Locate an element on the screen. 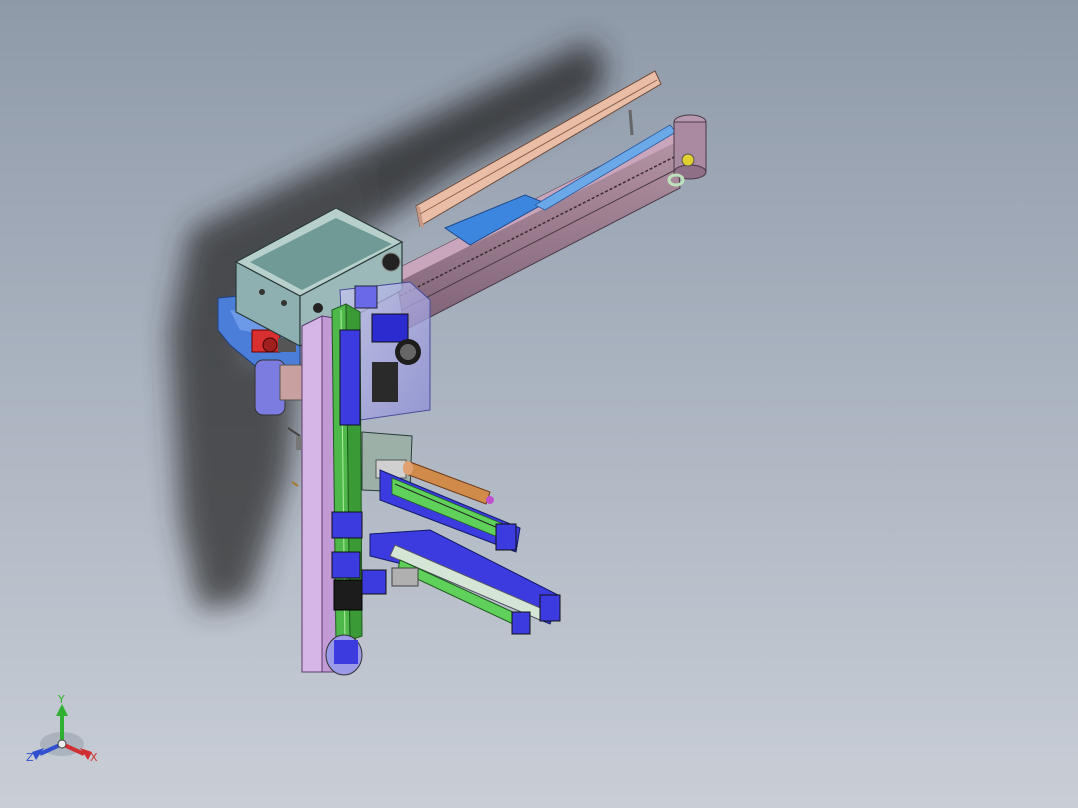 The width and height of the screenshot is (1078, 808). x-axis-label: X is located at coordinates (94, 757).